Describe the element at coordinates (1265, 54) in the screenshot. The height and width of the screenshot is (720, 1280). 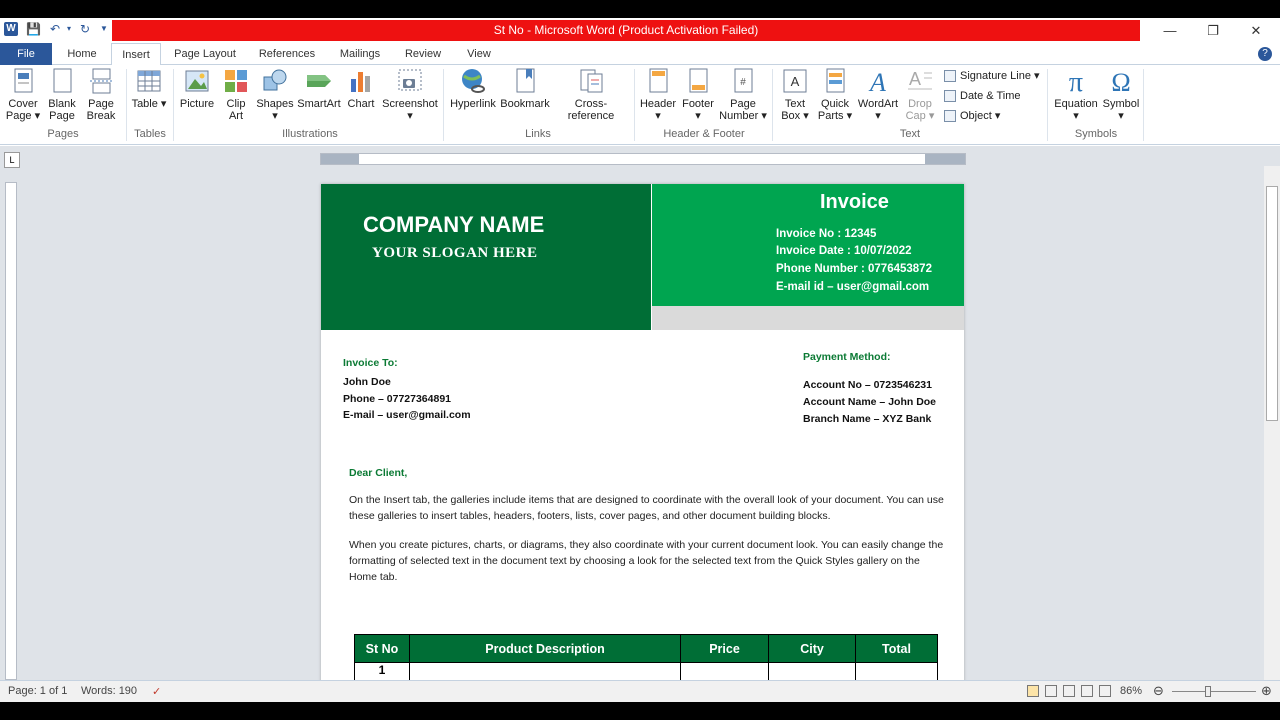
I see `help-icon: ?` at that location.